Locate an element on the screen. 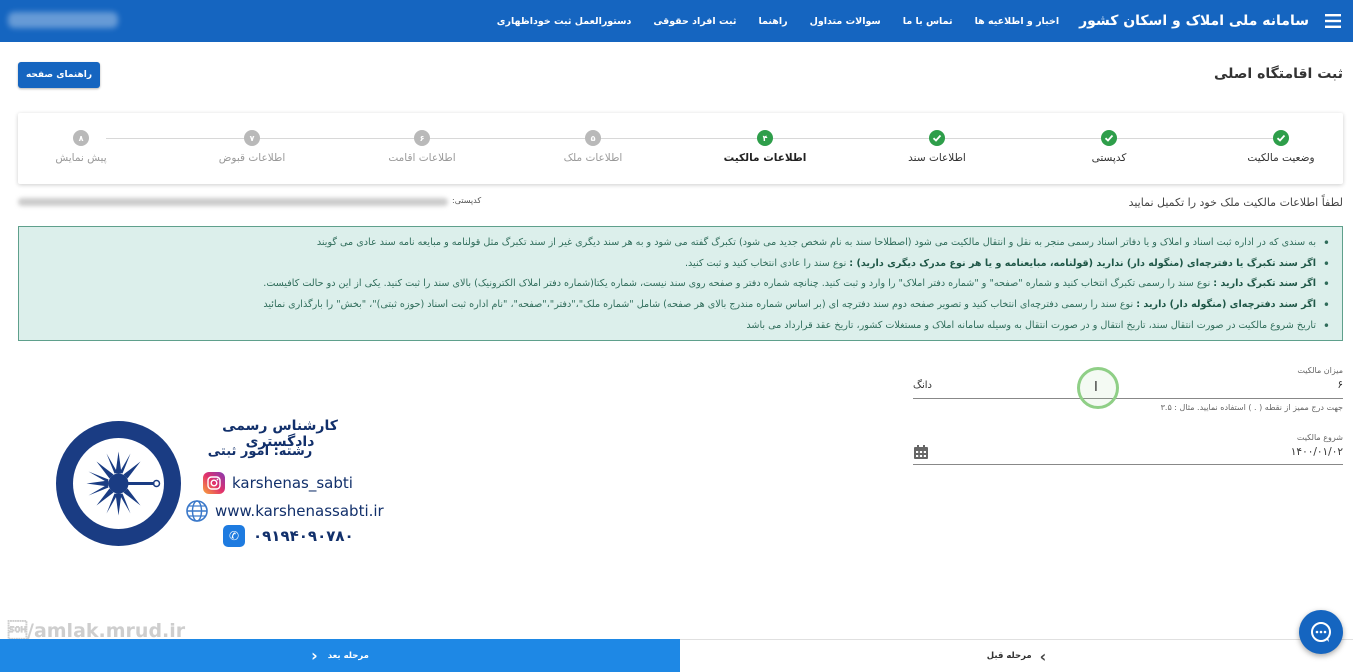  previous-step-label: مرحله قبل is located at coordinates (1009, 656).